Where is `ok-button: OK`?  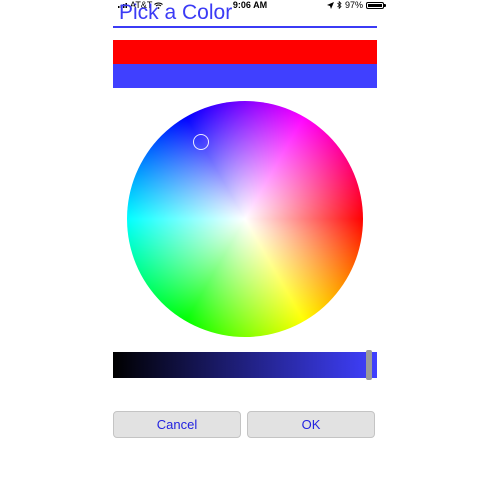 ok-button: OK is located at coordinates (311, 424).